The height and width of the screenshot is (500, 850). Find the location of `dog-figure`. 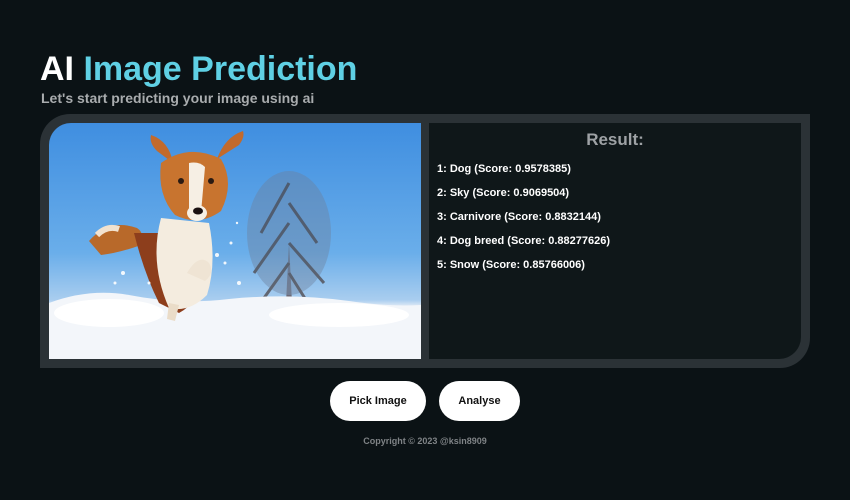

dog-figure is located at coordinates (166, 226).